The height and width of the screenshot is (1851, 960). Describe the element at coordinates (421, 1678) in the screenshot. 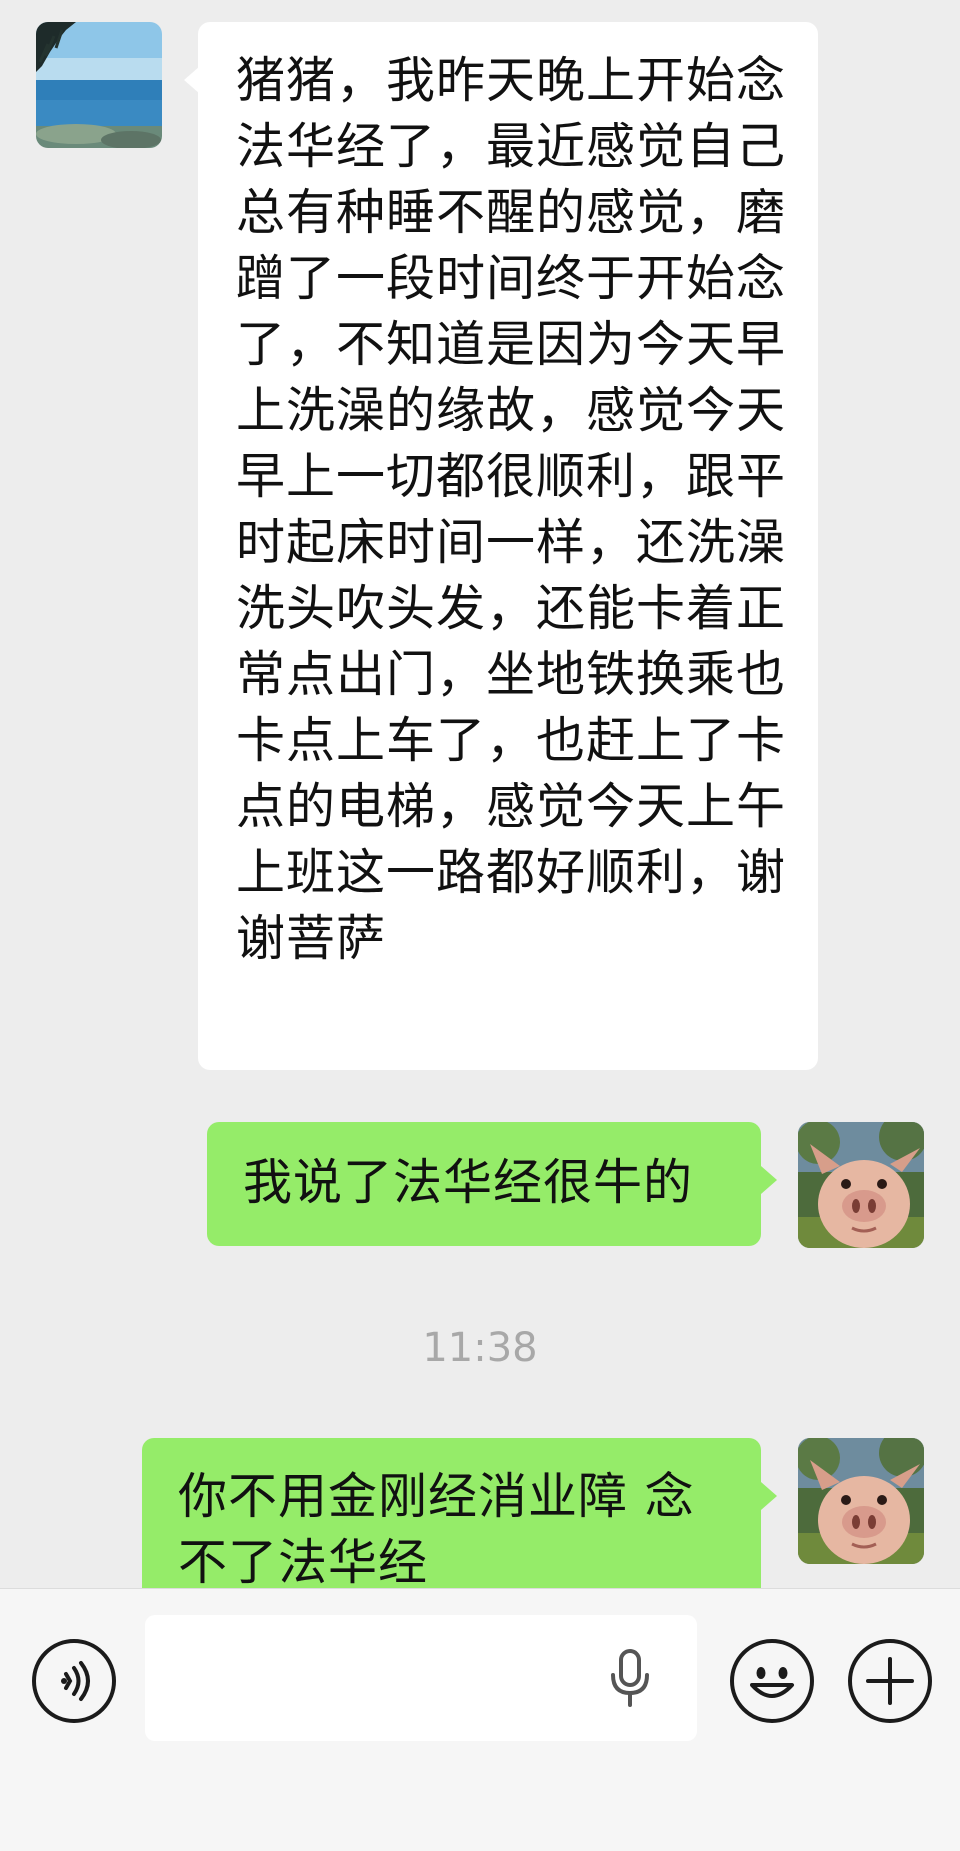

I see `message-input` at that location.